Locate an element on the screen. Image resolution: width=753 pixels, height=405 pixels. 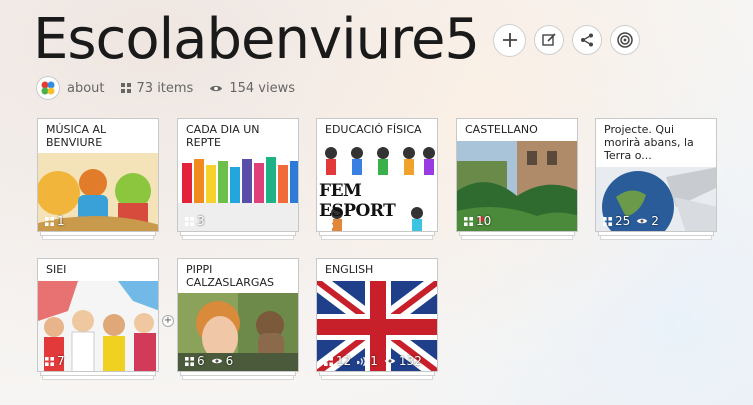
embed-button is located at coordinates (625, 40).